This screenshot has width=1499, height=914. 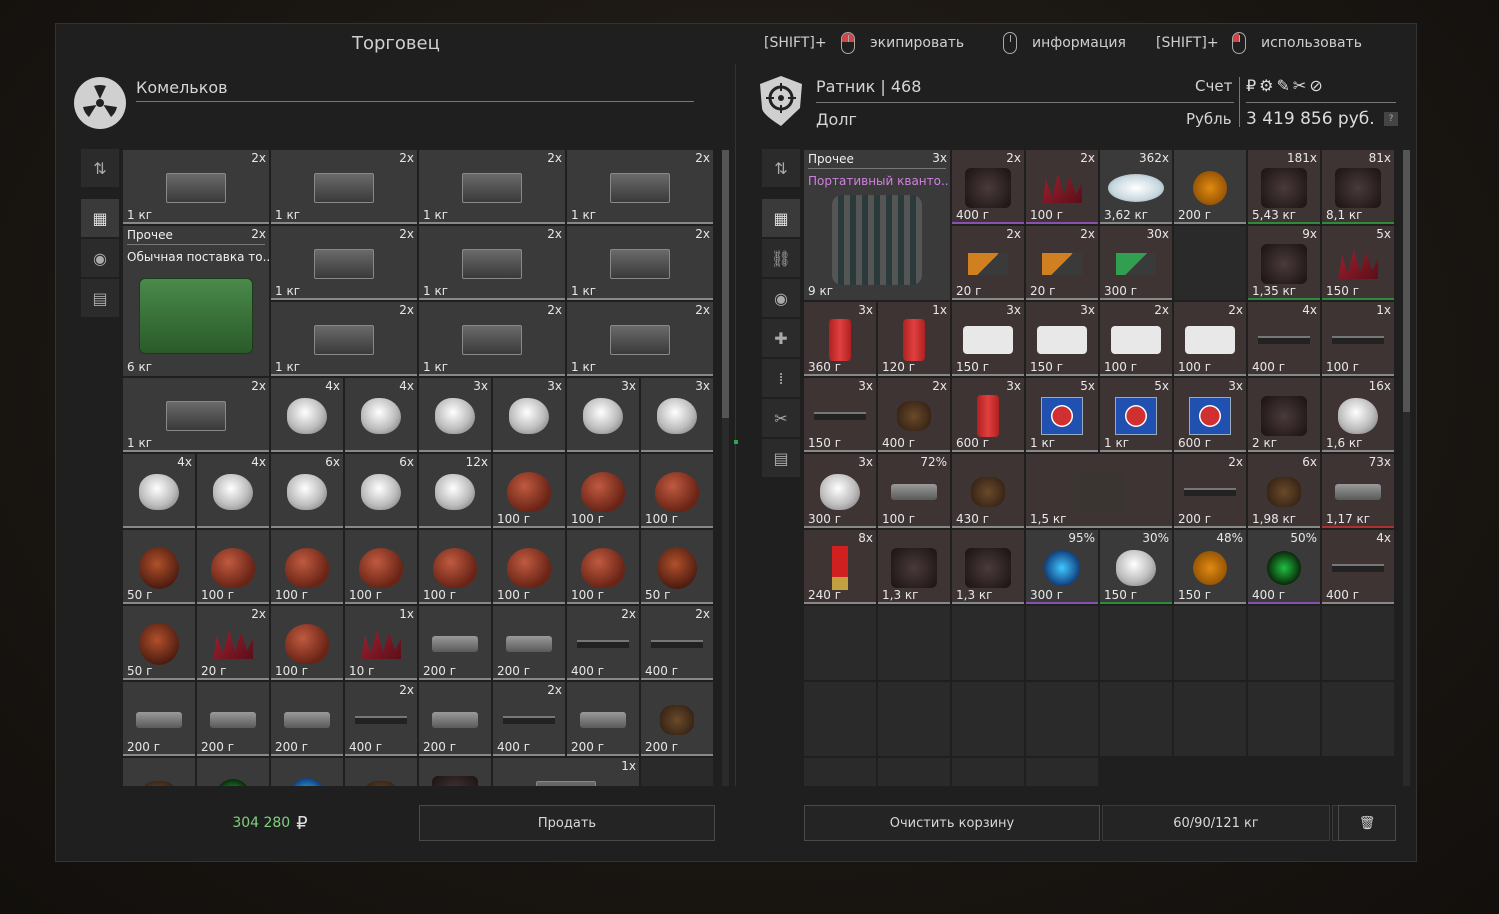 What do you see at coordinates (840, 339) in the screenshot?
I see `inventory-slot: 3x 360 г` at bounding box center [840, 339].